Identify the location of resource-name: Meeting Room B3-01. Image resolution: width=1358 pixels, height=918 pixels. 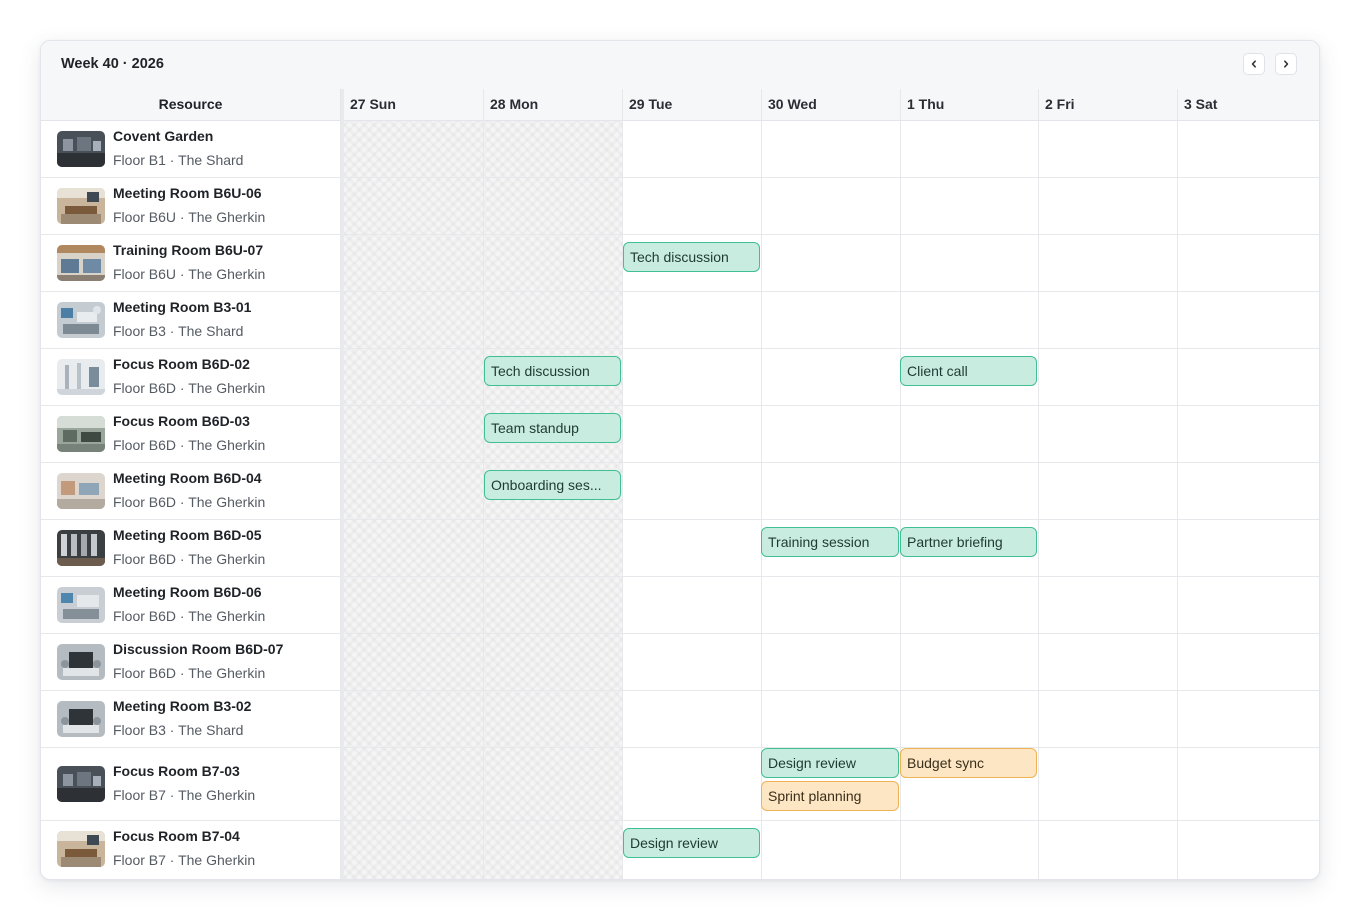
(182, 307).